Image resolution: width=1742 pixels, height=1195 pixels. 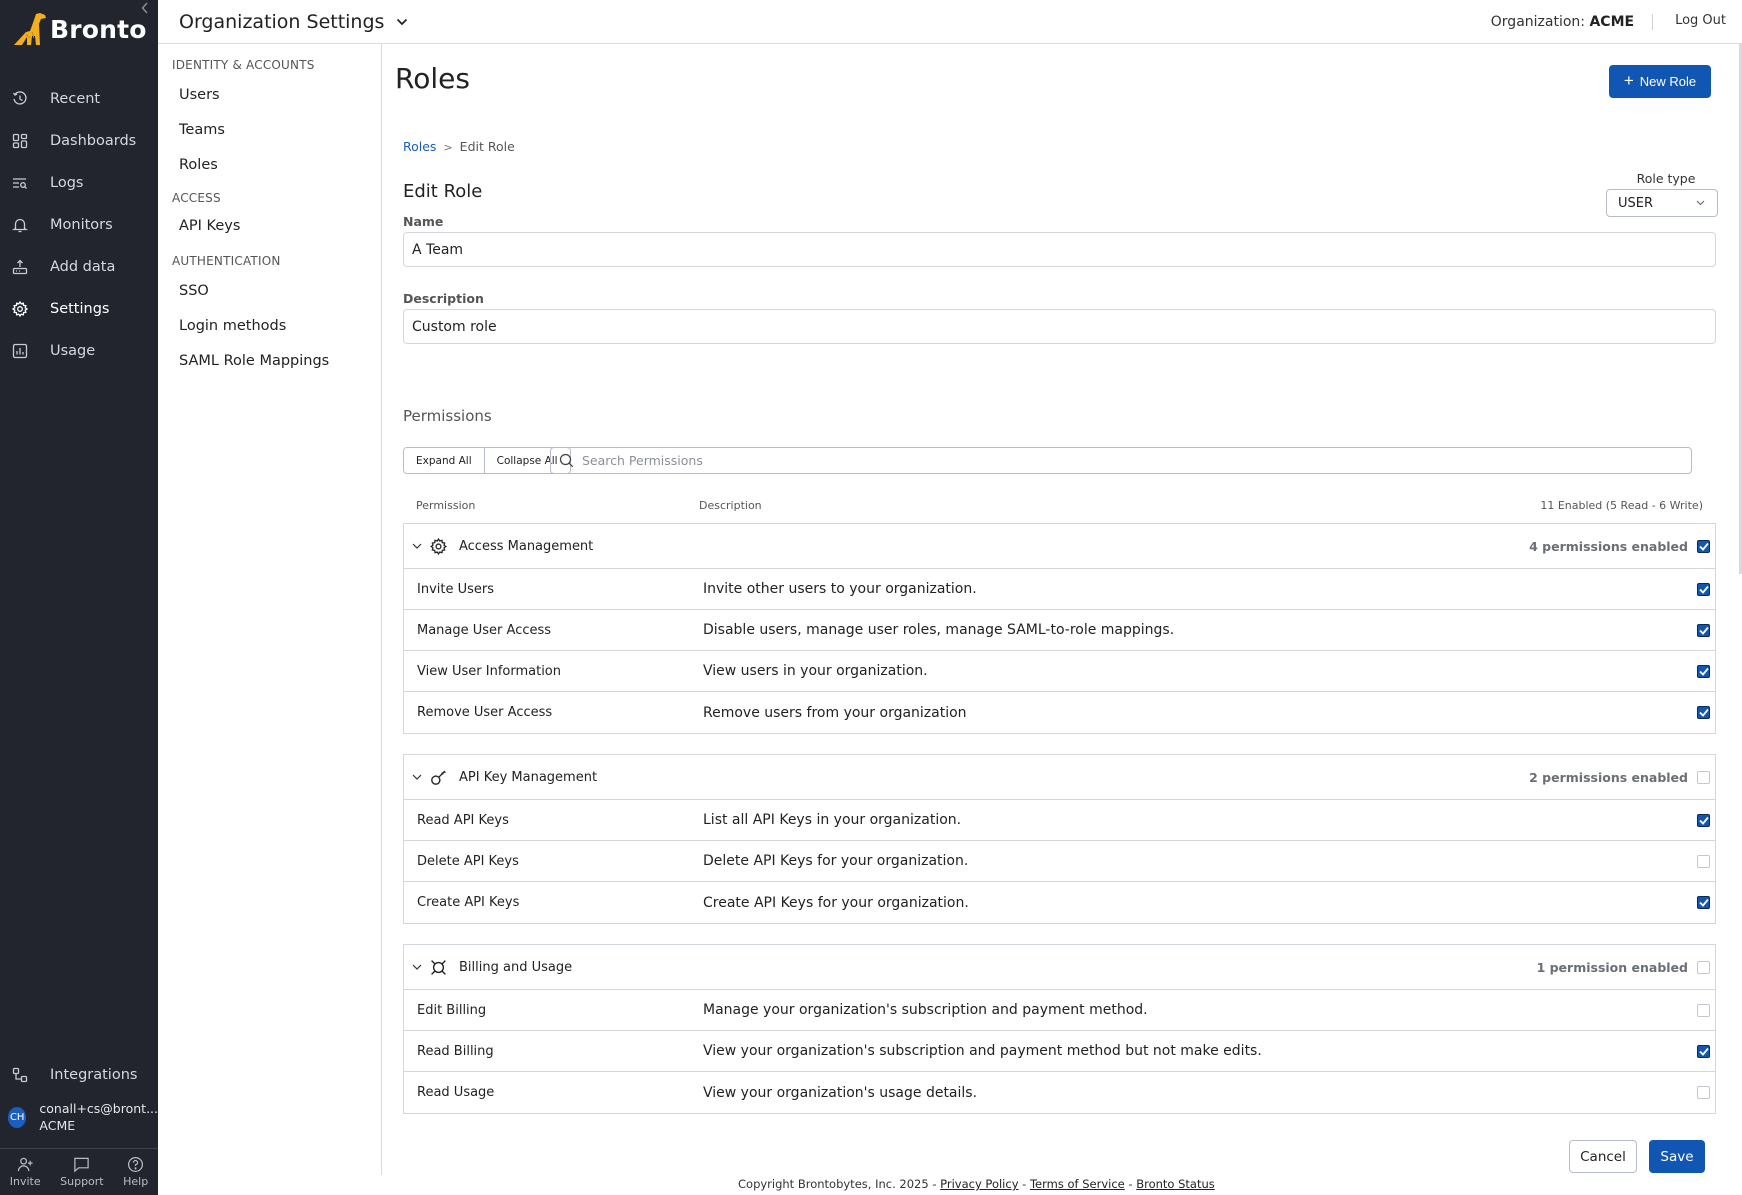 What do you see at coordinates (487, 460) in the screenshot?
I see `expand-collapse-group: Expand All Collapse All` at bounding box center [487, 460].